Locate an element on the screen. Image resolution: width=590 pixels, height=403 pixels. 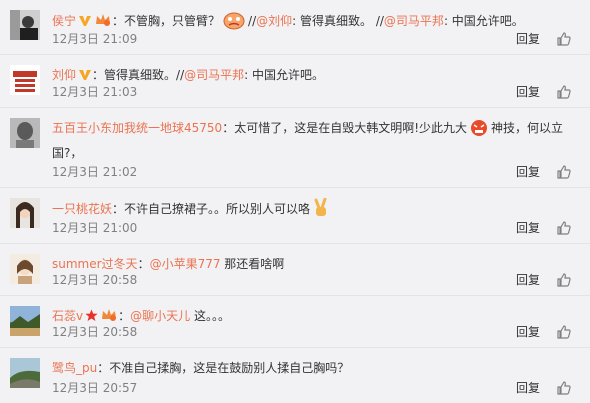
comment-time: 12月3日 21:02 is located at coordinates (95, 172).